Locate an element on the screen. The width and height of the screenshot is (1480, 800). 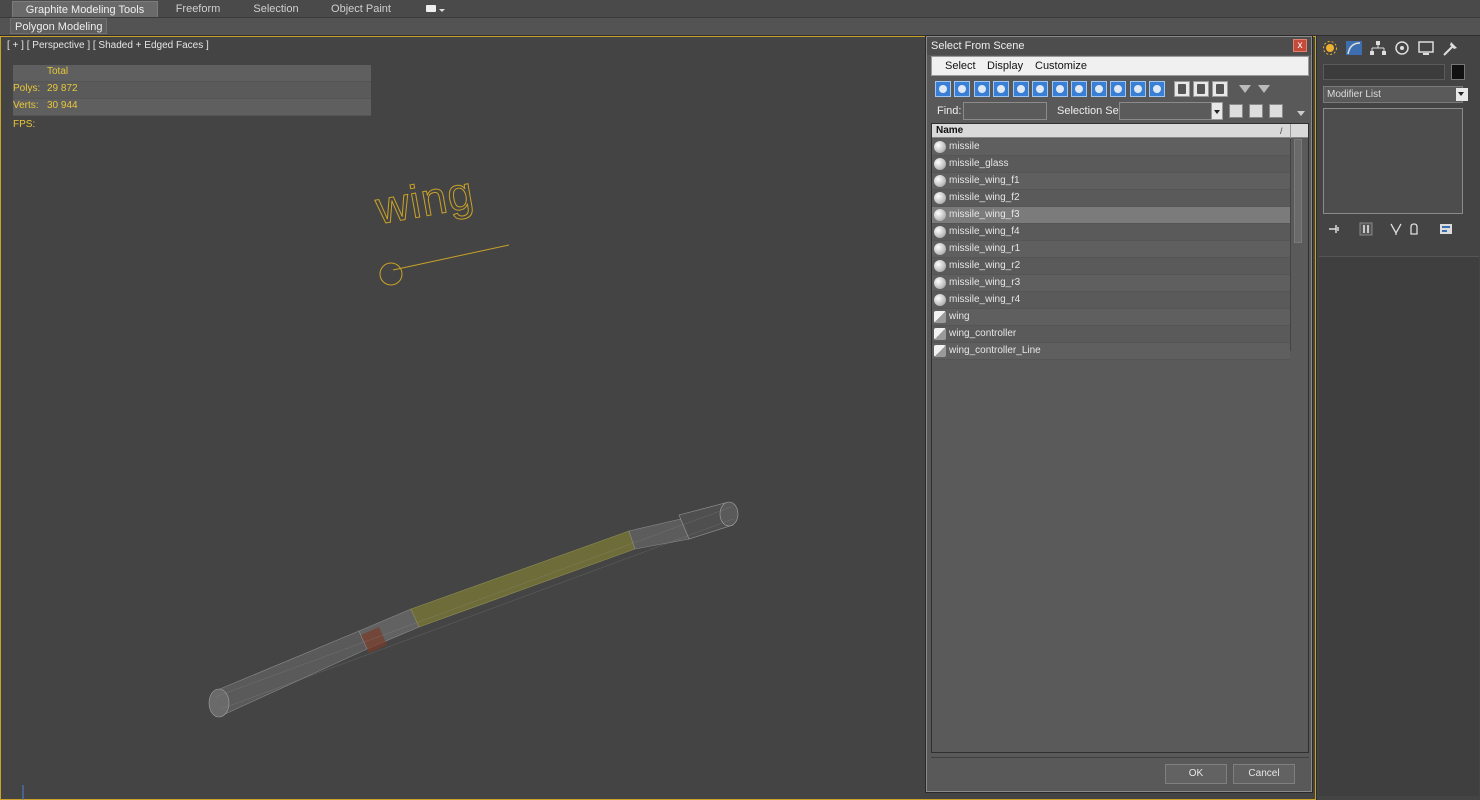
edit-selection-set-icon is located at coordinates (1236, 111).